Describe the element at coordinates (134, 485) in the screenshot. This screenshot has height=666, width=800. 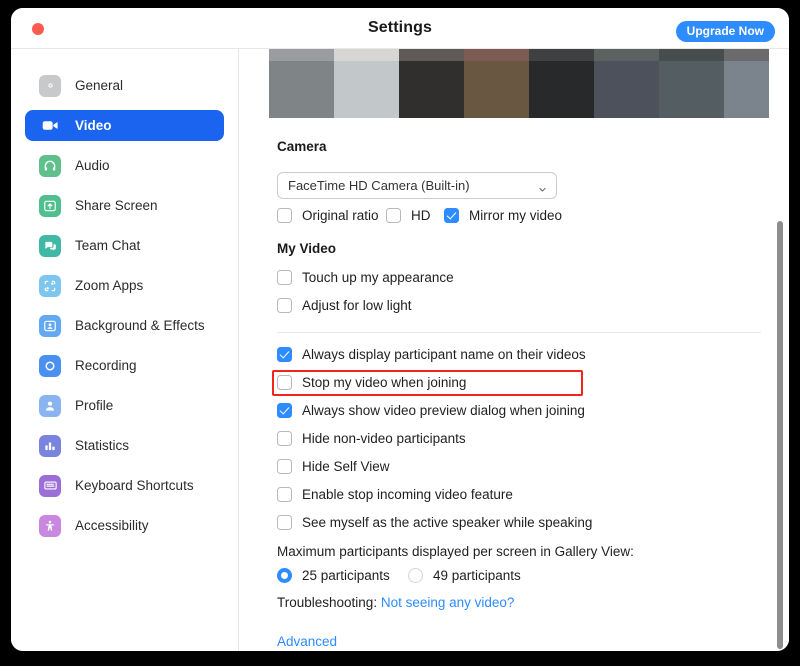
I see `sidebar-item-label: Keyboard Shortcuts` at that location.